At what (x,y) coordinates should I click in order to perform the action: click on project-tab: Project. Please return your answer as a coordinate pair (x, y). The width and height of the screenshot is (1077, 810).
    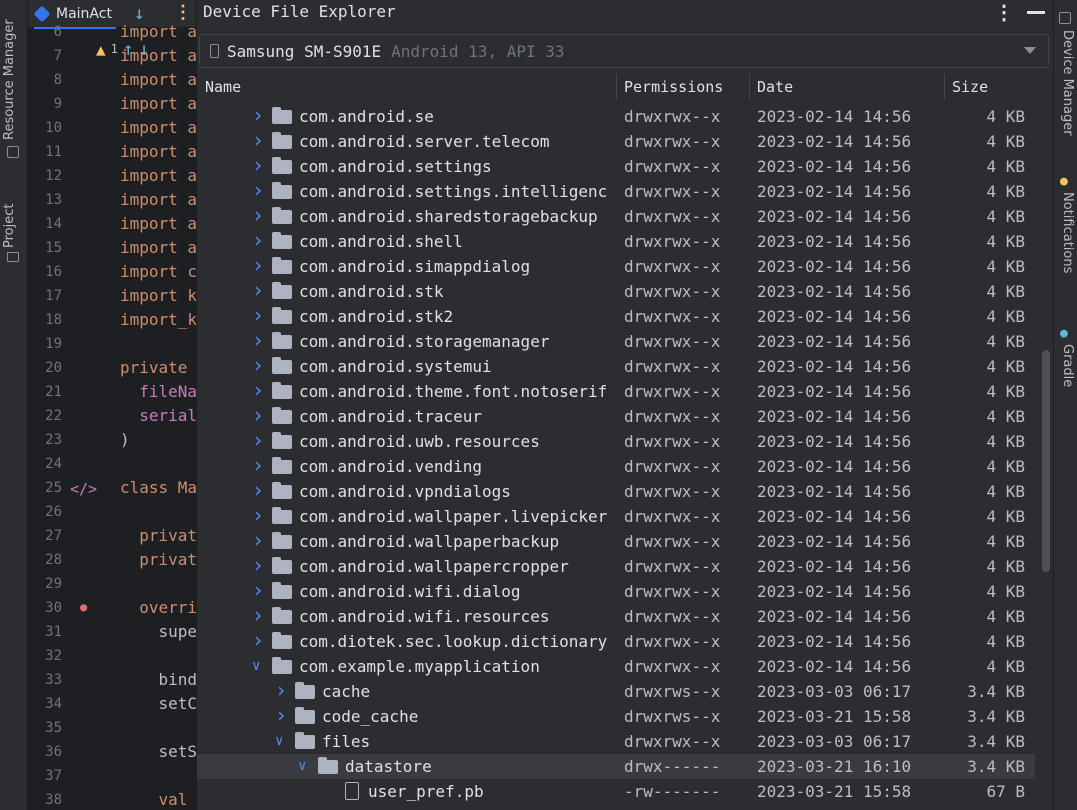
    Looking at the image, I should click on (9, 226).